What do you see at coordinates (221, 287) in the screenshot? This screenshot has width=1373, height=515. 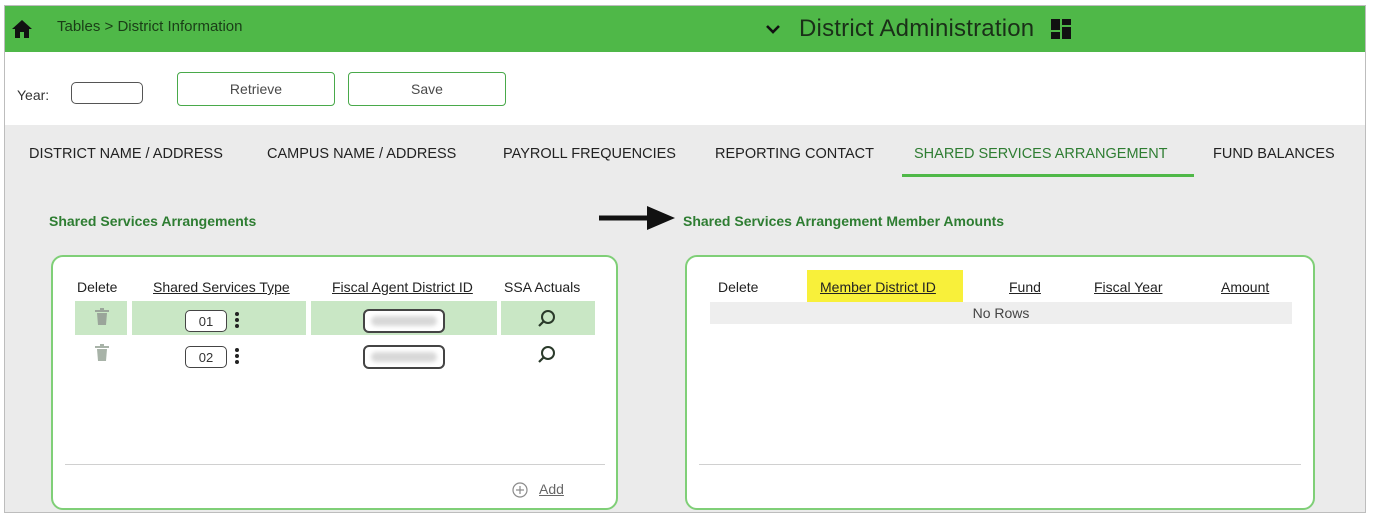 I see `column-header-shared-services-type: Shared Services Type` at bounding box center [221, 287].